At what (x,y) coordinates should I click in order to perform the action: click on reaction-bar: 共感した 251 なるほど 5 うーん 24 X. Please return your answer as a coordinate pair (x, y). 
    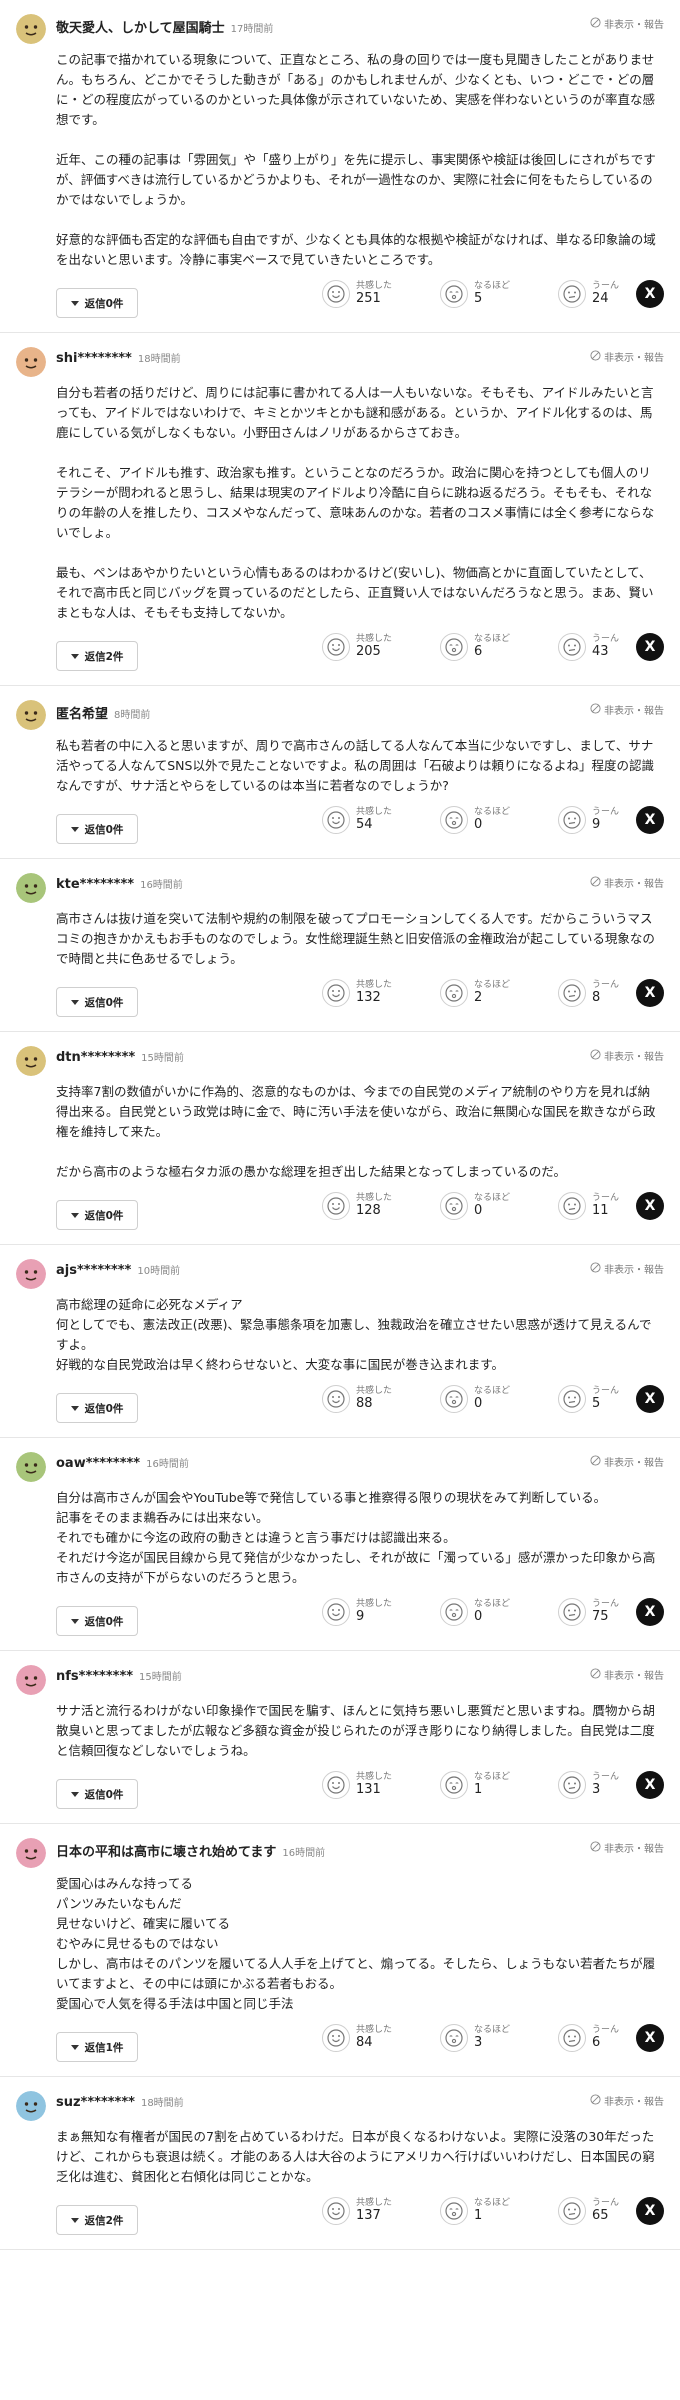
    Looking at the image, I should click on (493, 294).